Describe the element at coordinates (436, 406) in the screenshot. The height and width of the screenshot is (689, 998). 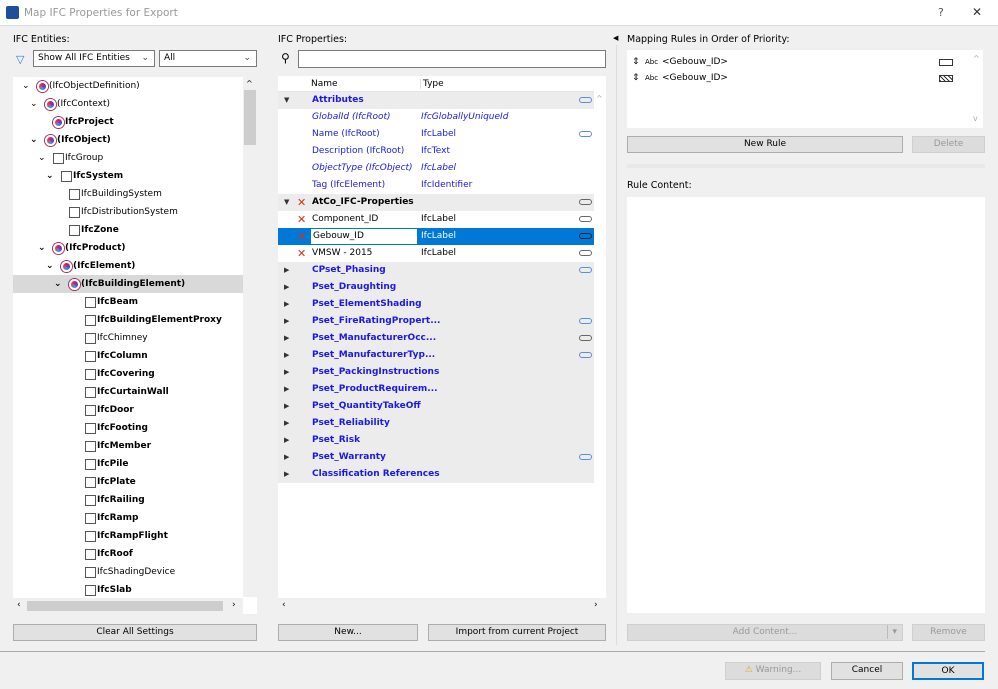
I see `property-group-row: ▶ Pset_QuantityTakeOff` at that location.